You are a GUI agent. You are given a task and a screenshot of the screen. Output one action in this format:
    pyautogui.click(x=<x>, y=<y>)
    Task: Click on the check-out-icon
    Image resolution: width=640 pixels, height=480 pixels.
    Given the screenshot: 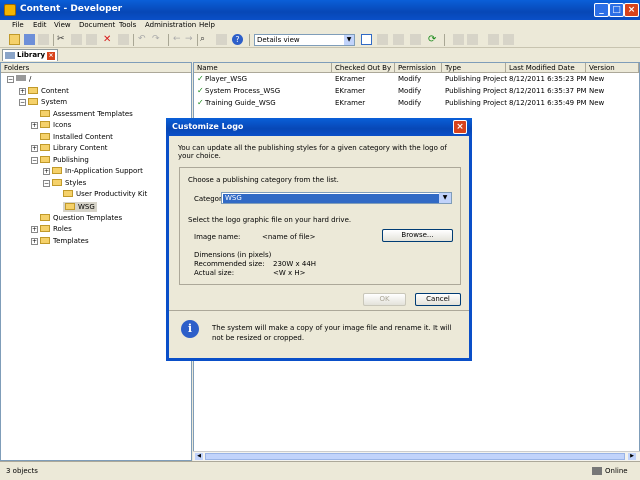 What is the action you would take?
    pyautogui.click(x=472, y=39)
    